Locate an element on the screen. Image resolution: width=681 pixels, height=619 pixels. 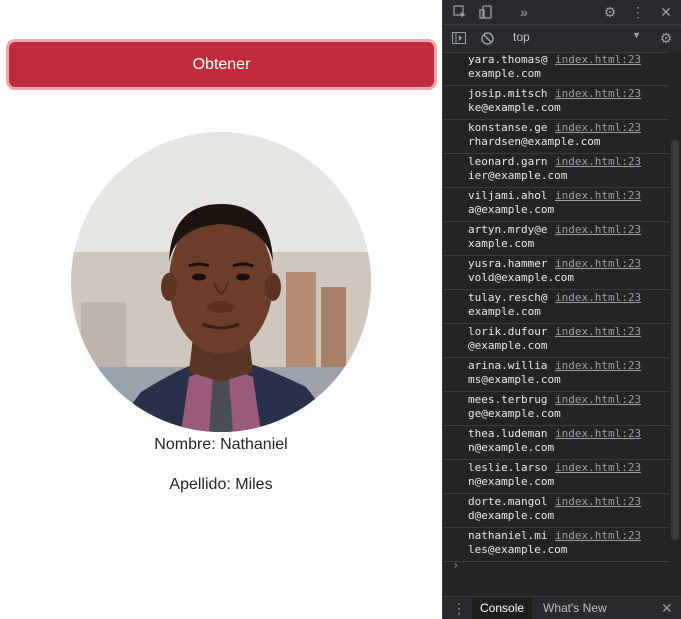
log-message: leslie.larso n@example.com is located at coordinates (511, 474).